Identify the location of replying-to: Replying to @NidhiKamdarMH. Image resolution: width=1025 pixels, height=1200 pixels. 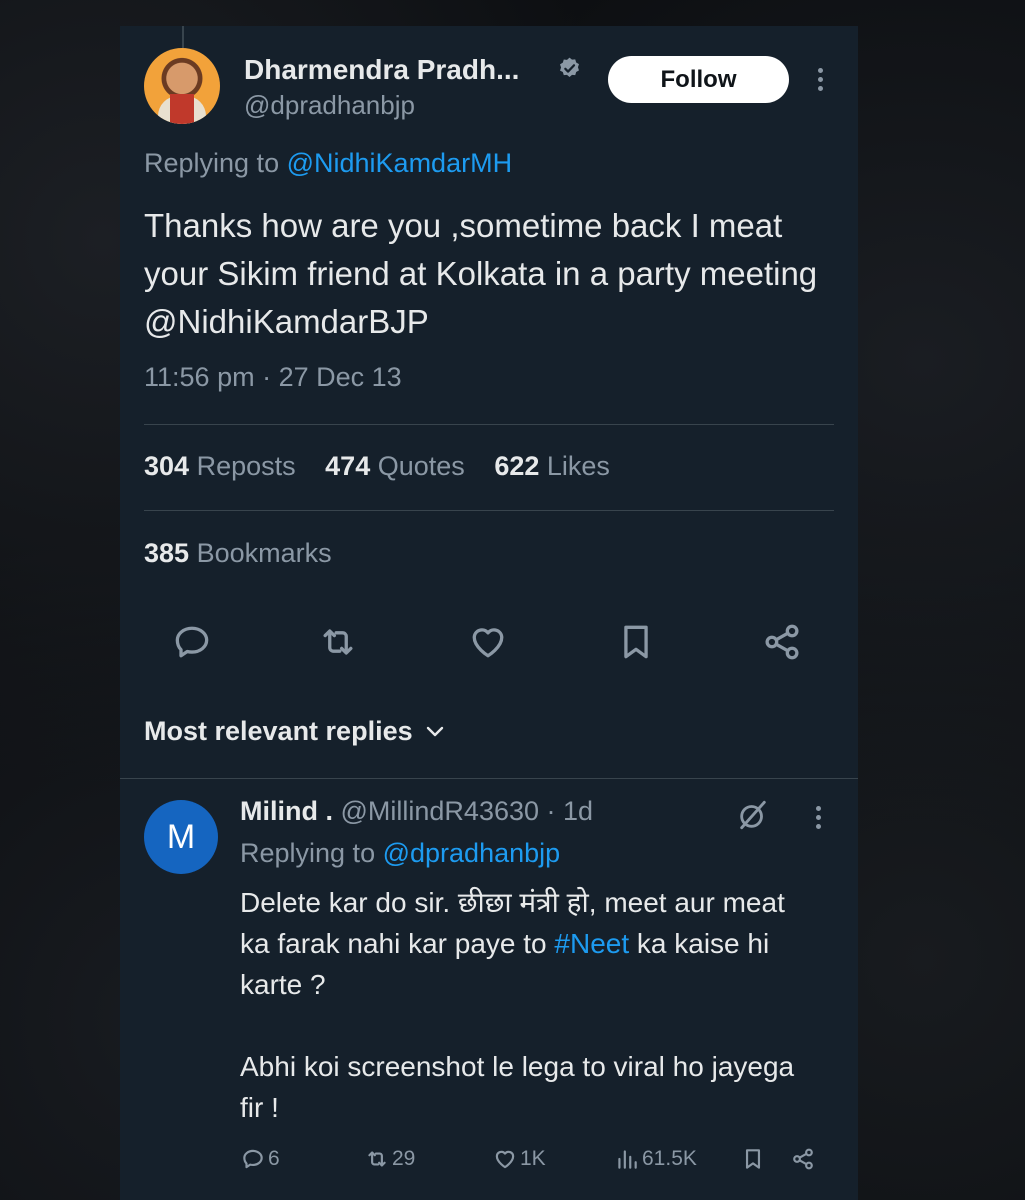
(328, 163).